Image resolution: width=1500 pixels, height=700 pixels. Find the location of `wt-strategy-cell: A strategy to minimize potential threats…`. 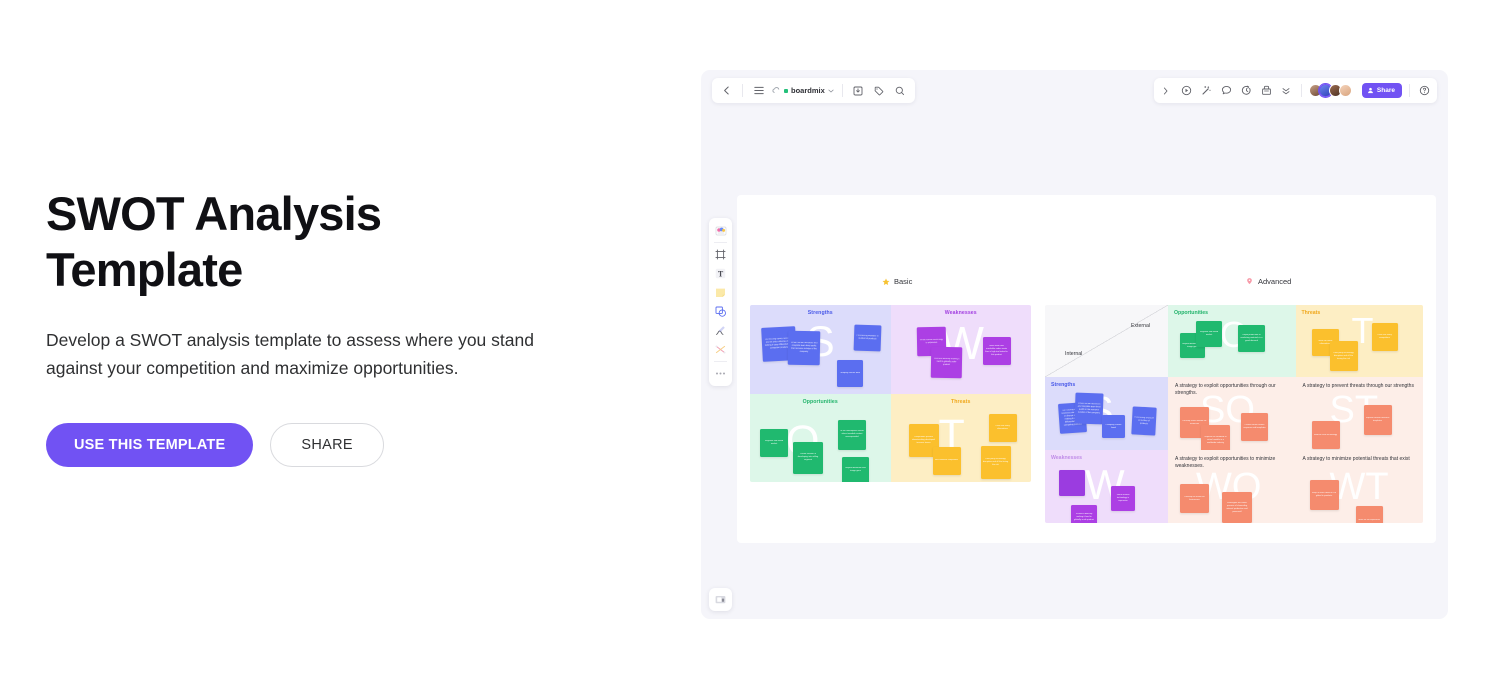

wt-strategy-cell: A strategy to minimize potential threats… is located at coordinates (1359, 486).